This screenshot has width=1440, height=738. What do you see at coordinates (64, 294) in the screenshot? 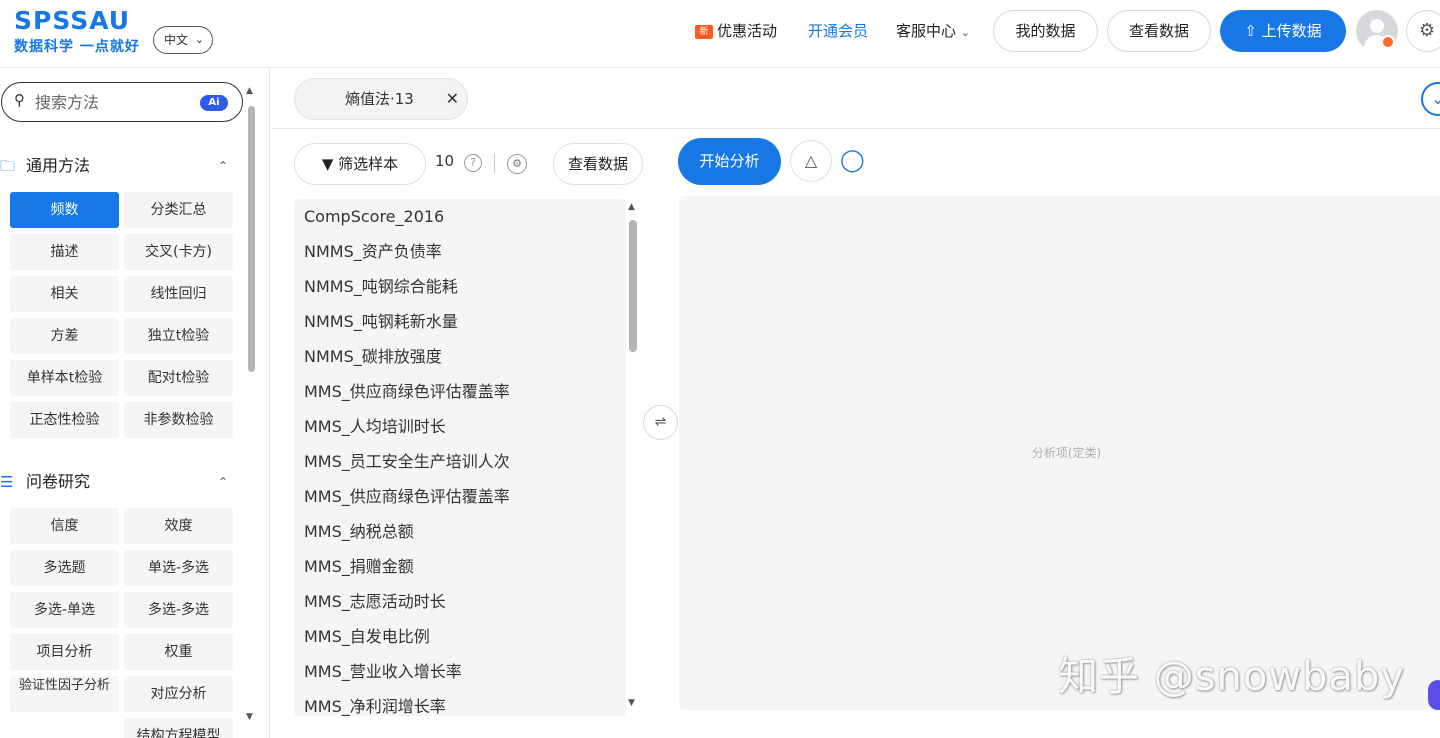
I see `method-item: 相关` at bounding box center [64, 294].